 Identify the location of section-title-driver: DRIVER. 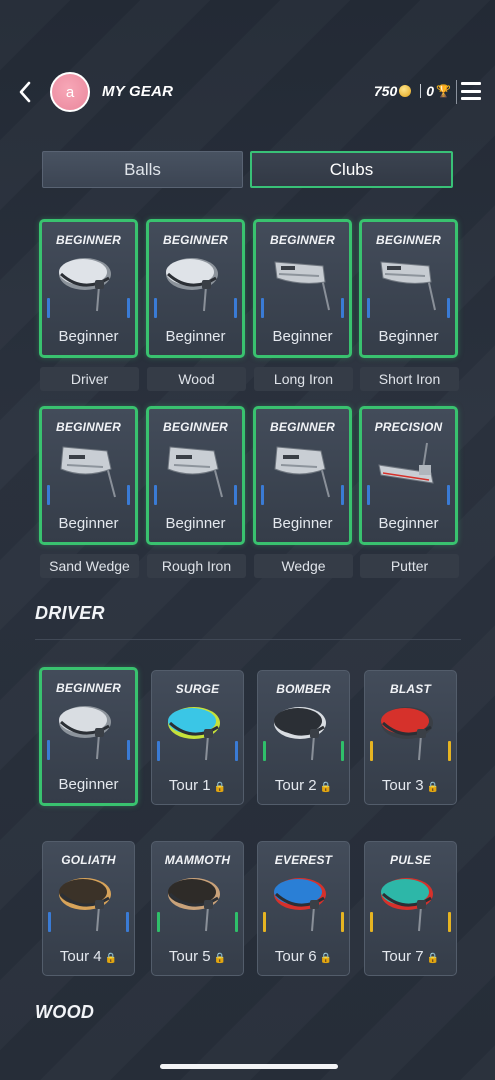
(70, 613).